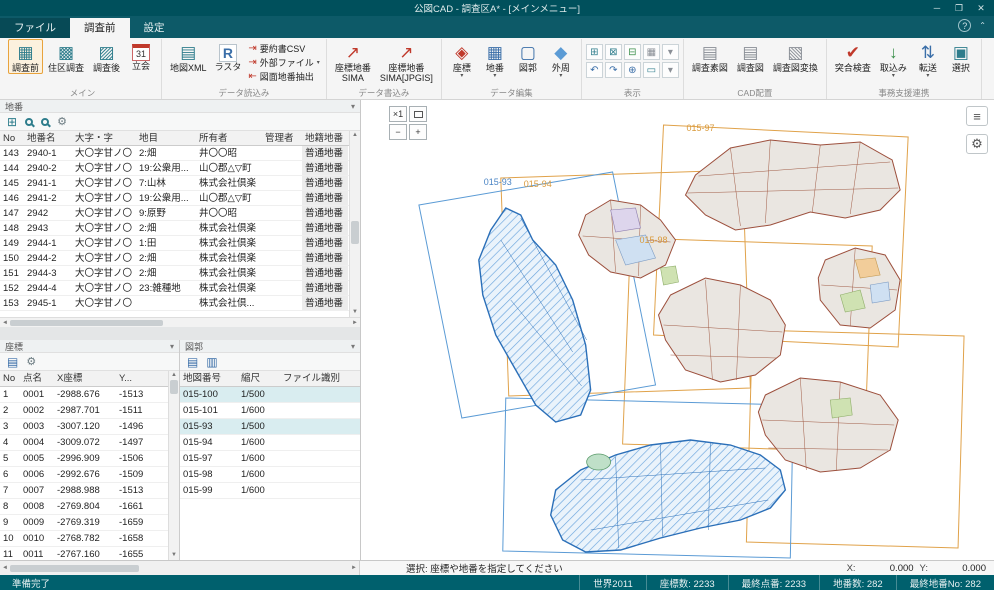  I want to click on view-tool-button: ⊟, so click(632, 52).